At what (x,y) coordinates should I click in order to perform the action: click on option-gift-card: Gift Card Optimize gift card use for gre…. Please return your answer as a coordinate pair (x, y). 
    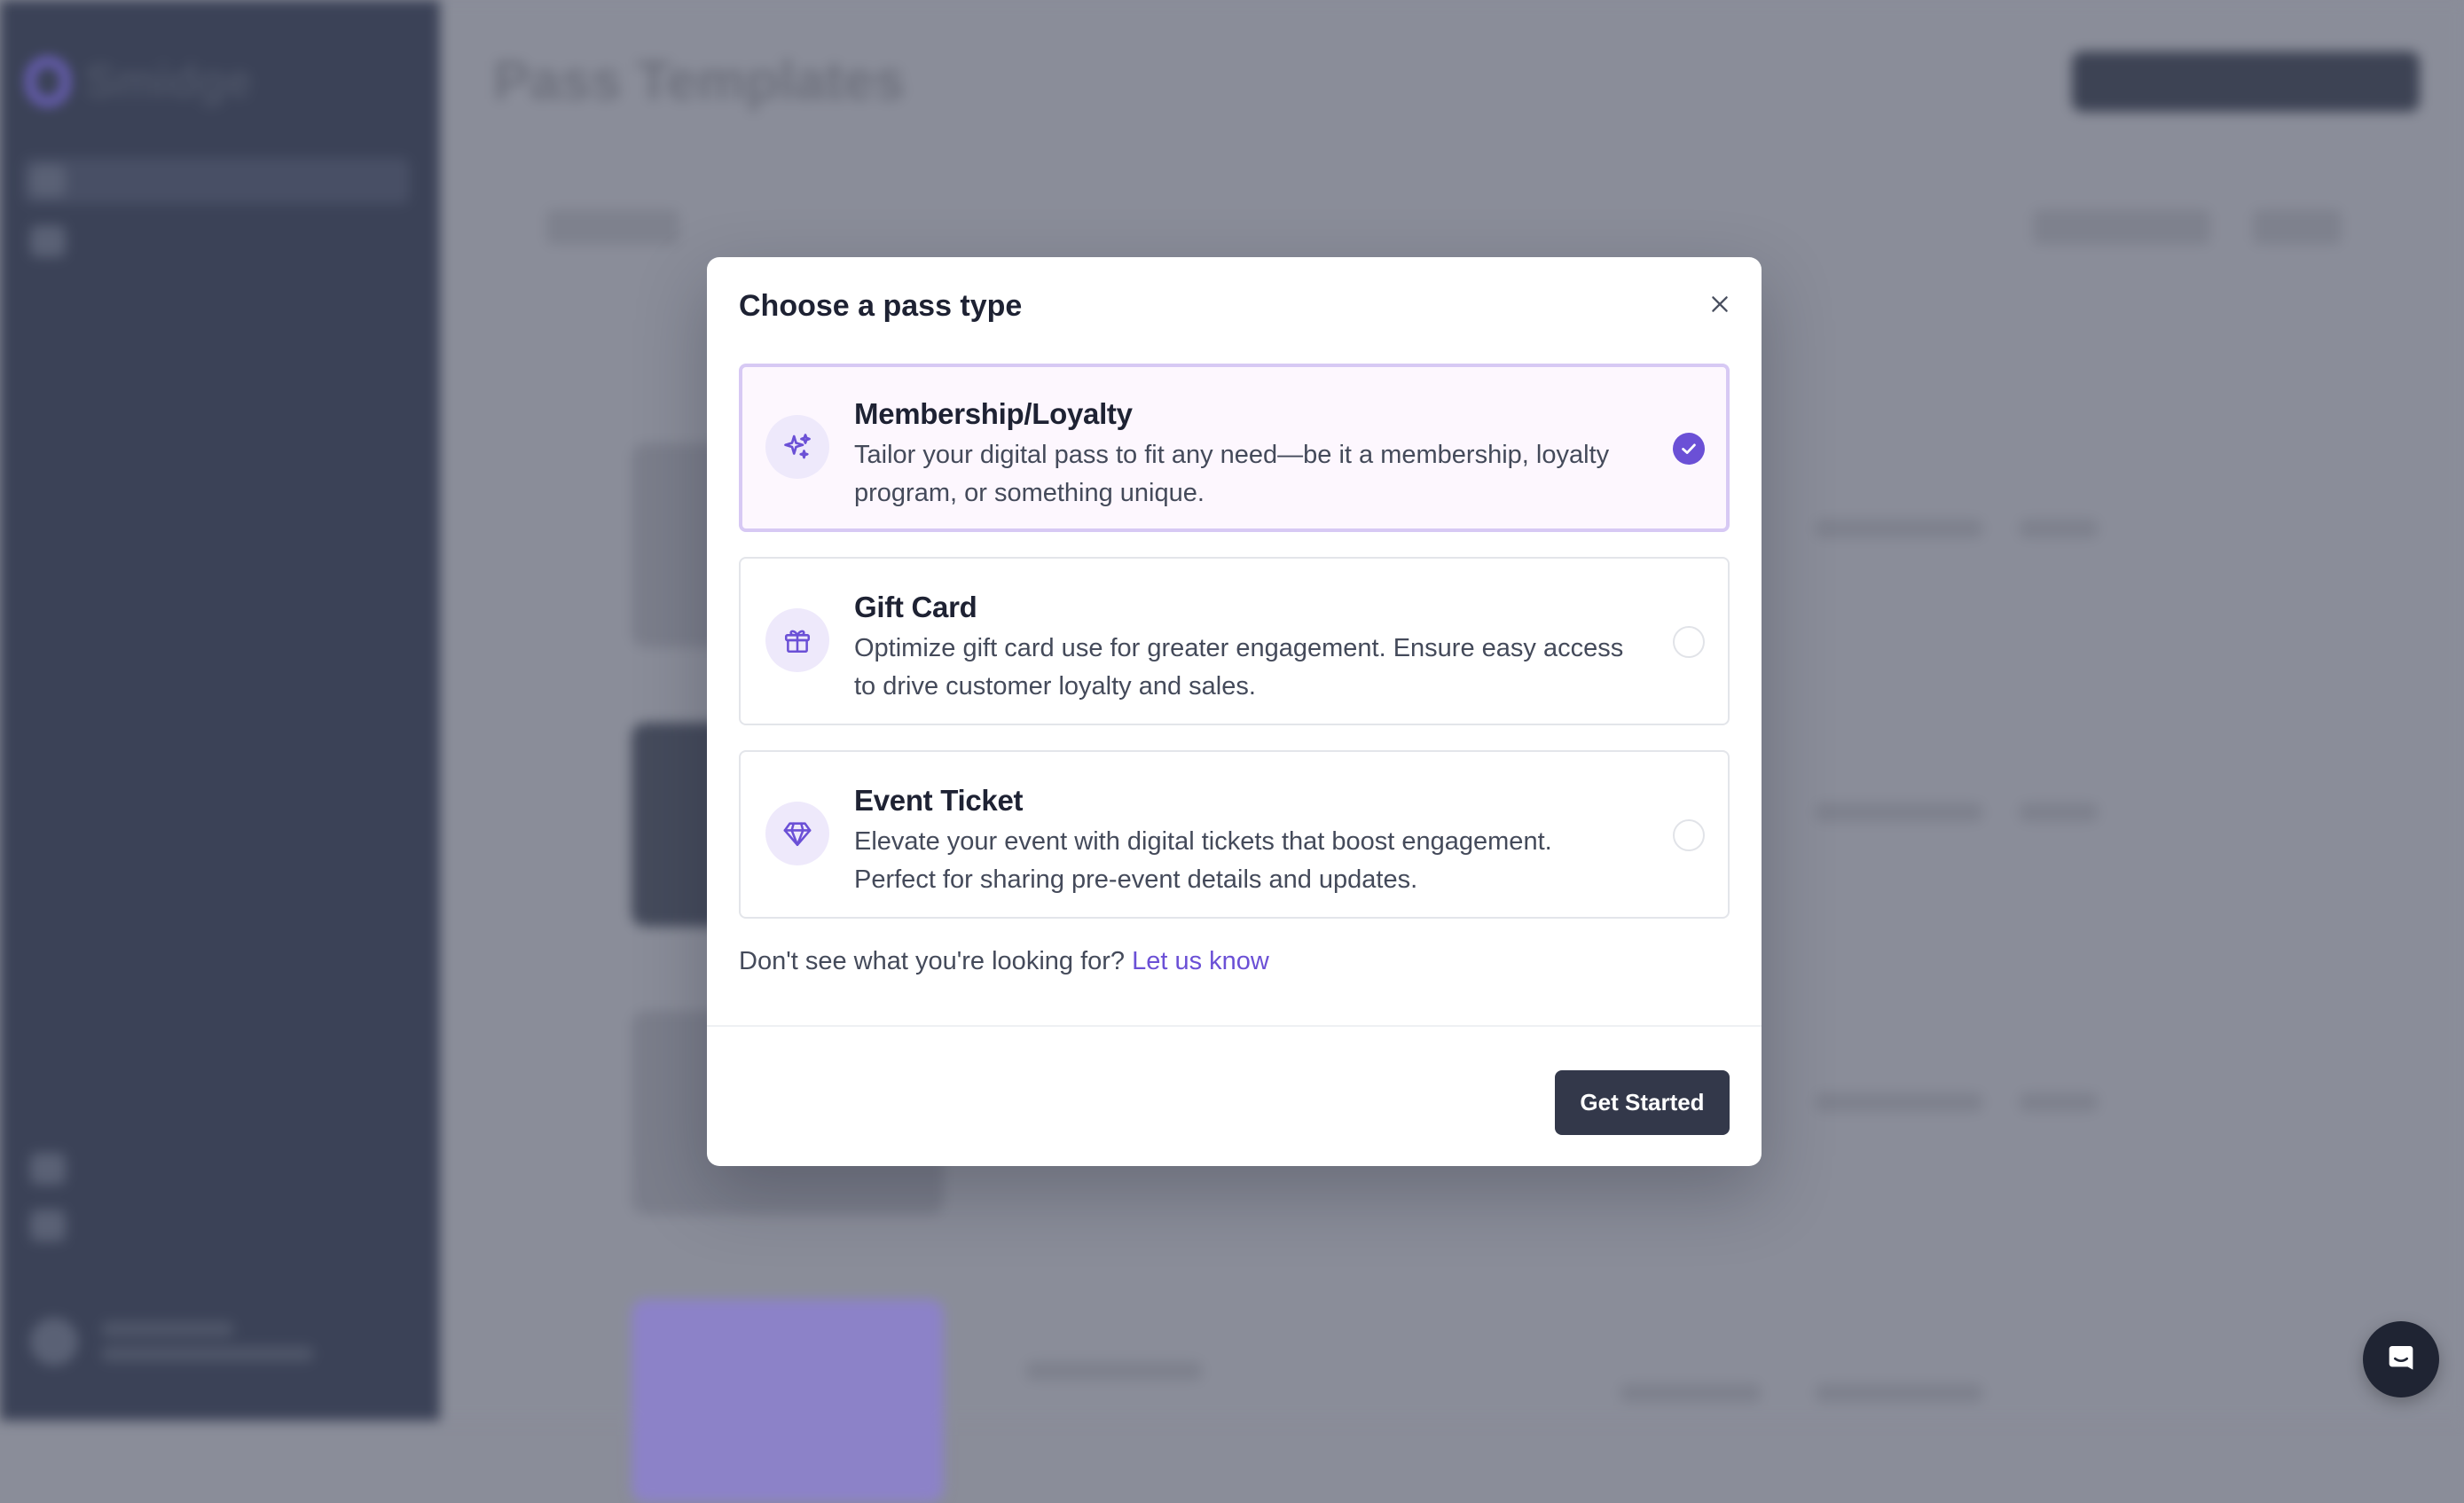
    Looking at the image, I should click on (1234, 641).